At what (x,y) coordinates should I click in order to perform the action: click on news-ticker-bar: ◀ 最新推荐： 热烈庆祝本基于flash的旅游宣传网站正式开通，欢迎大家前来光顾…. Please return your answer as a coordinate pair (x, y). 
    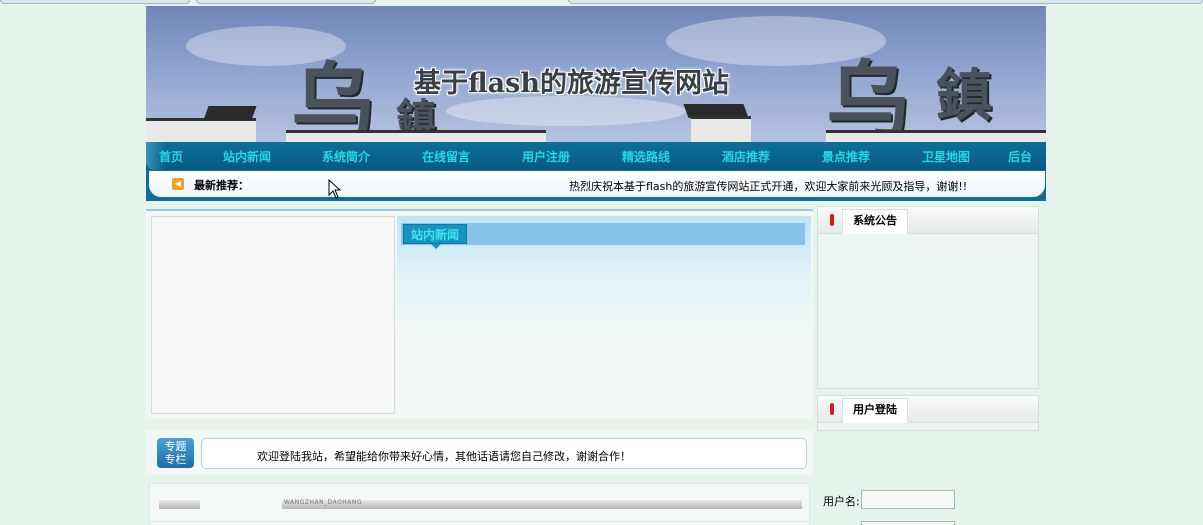
    Looking at the image, I should click on (596, 185).